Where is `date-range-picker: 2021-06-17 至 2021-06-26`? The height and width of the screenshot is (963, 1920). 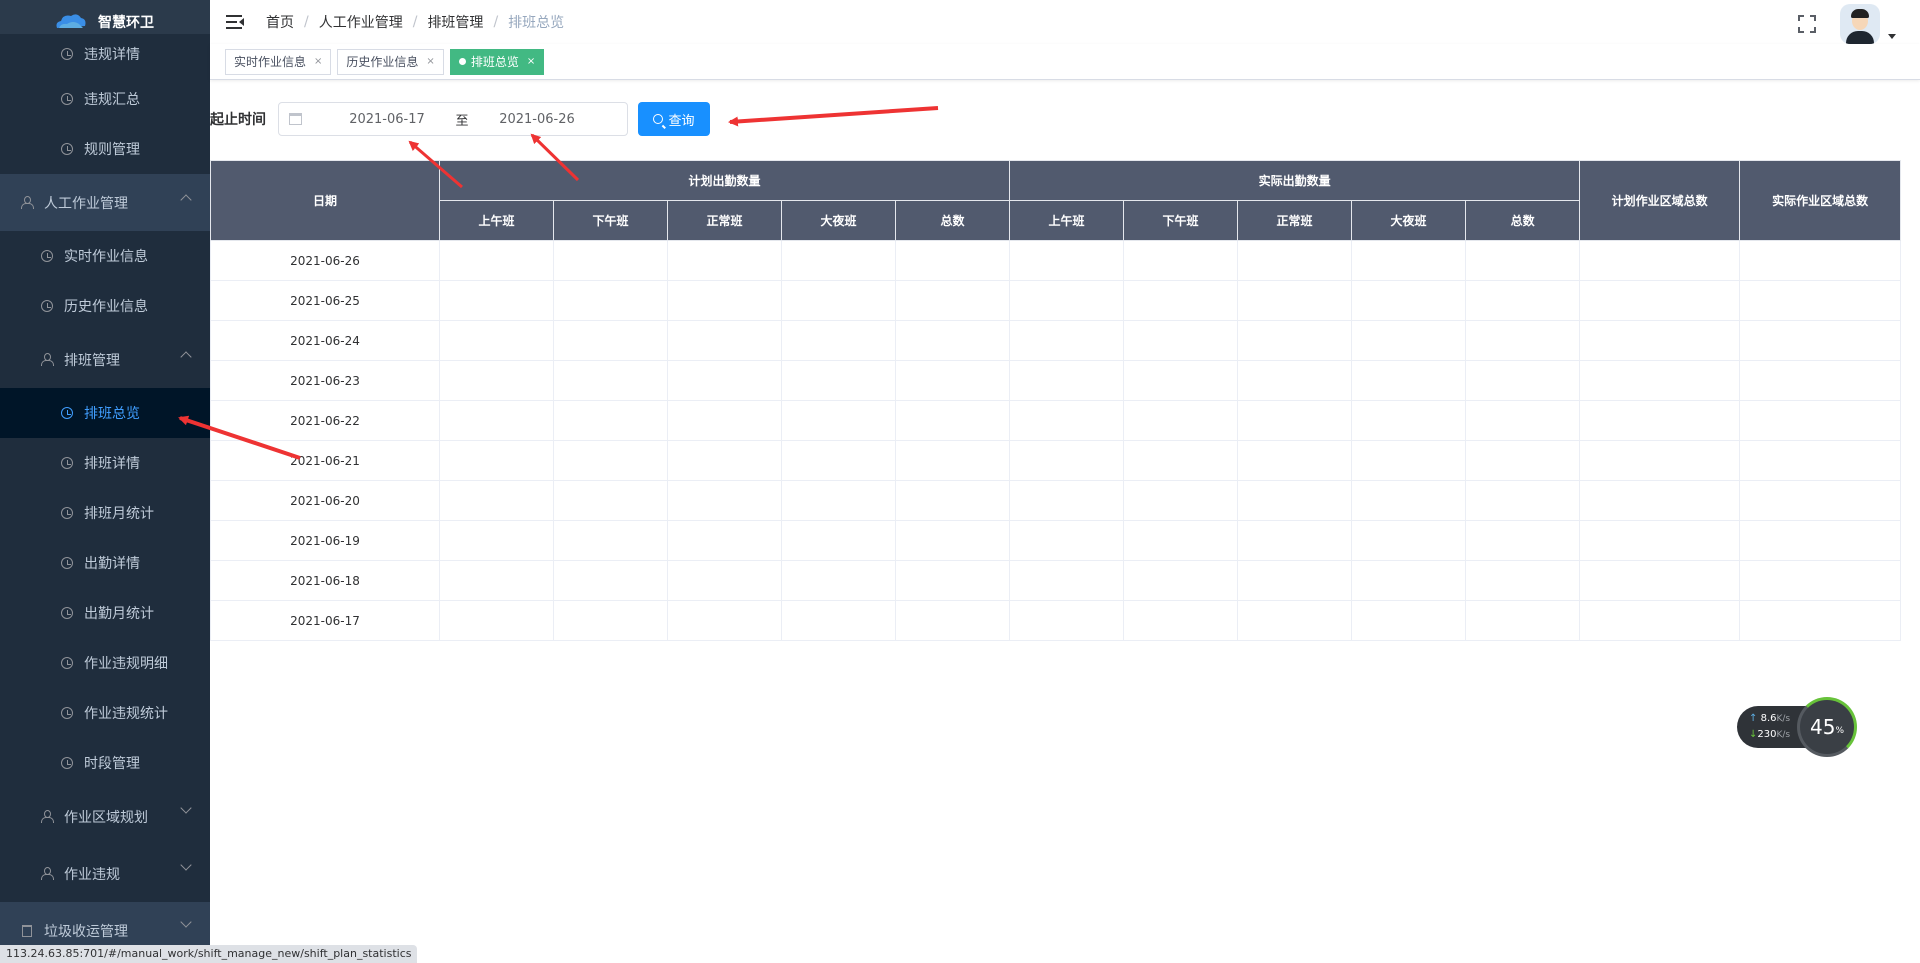 date-range-picker: 2021-06-17 至 2021-06-26 is located at coordinates (453, 119).